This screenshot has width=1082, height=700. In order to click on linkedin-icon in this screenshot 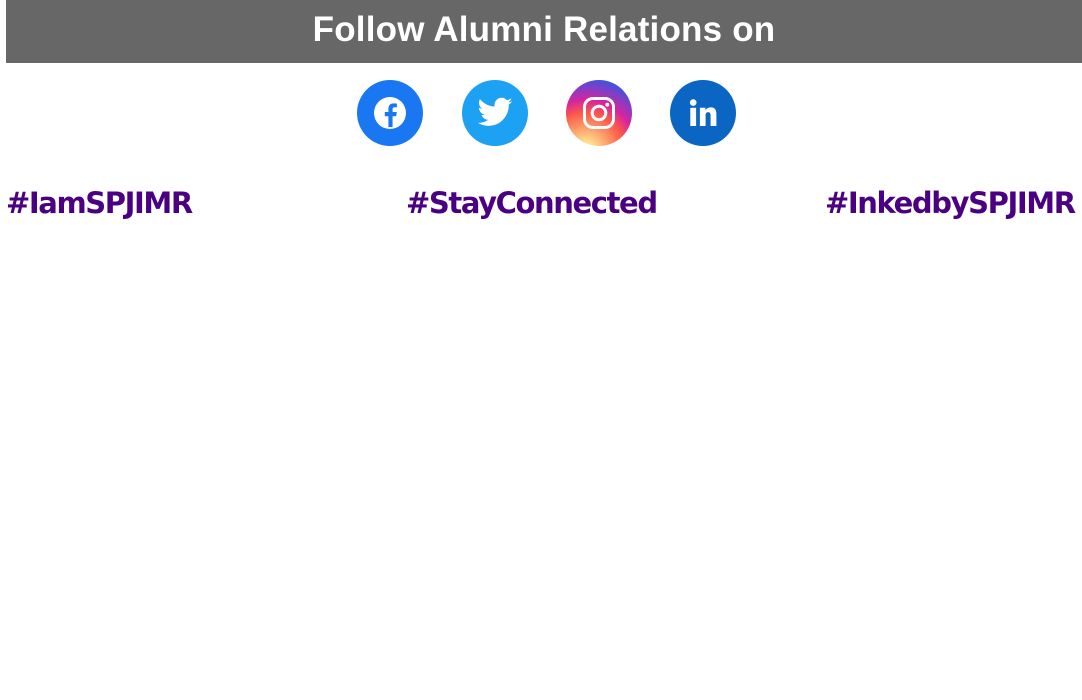, I will do `click(703, 112)`.